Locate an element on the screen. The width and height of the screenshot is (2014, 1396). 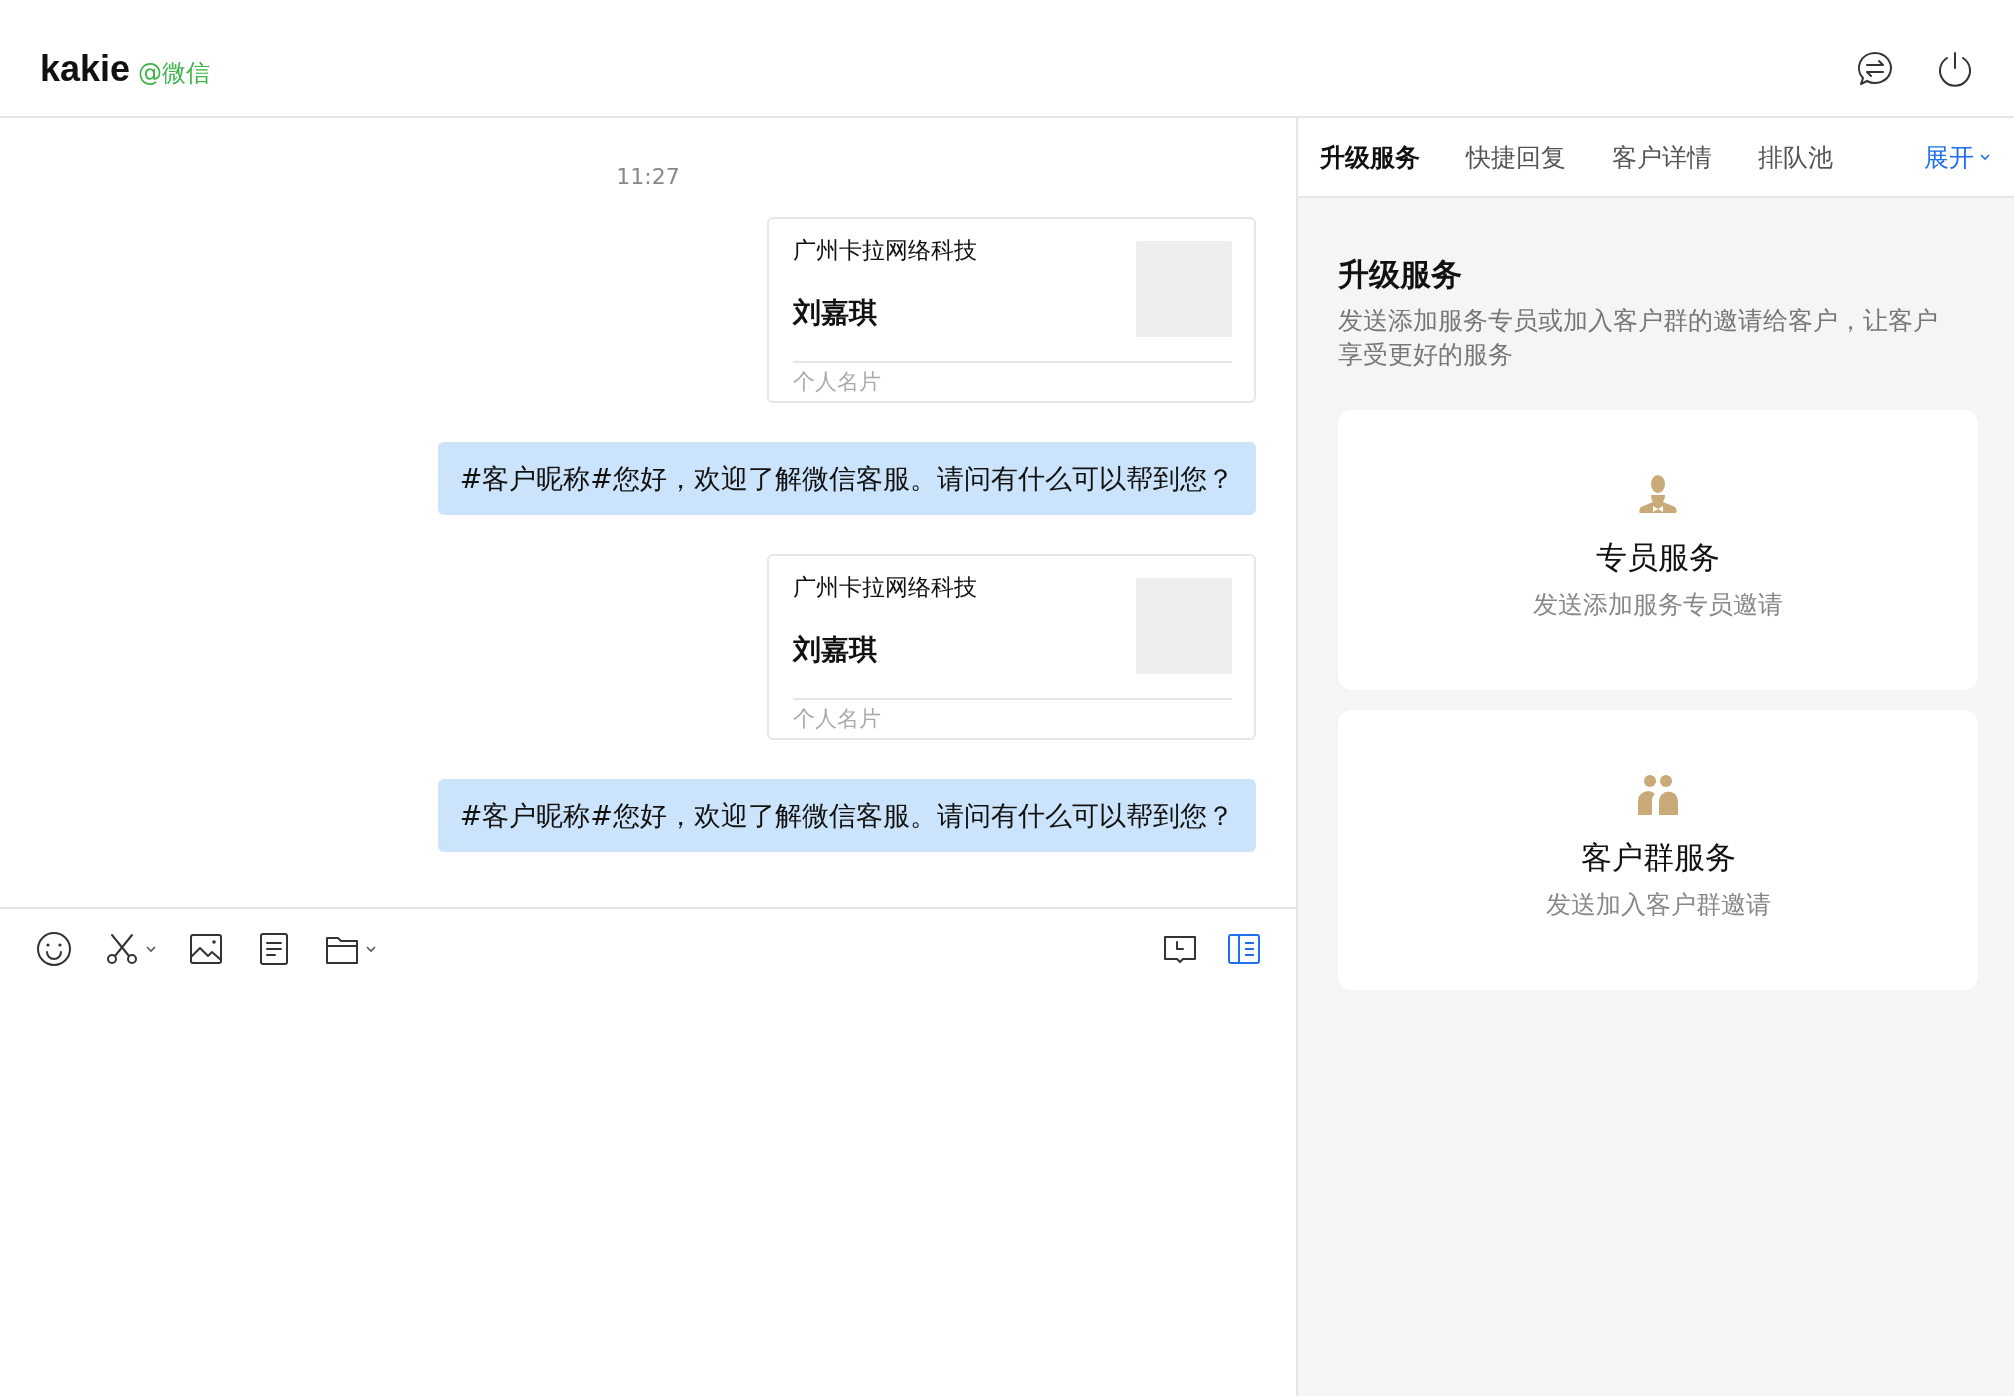
service-option-card: 客户群服务 发送加入客户群邀请 is located at coordinates (1658, 850).